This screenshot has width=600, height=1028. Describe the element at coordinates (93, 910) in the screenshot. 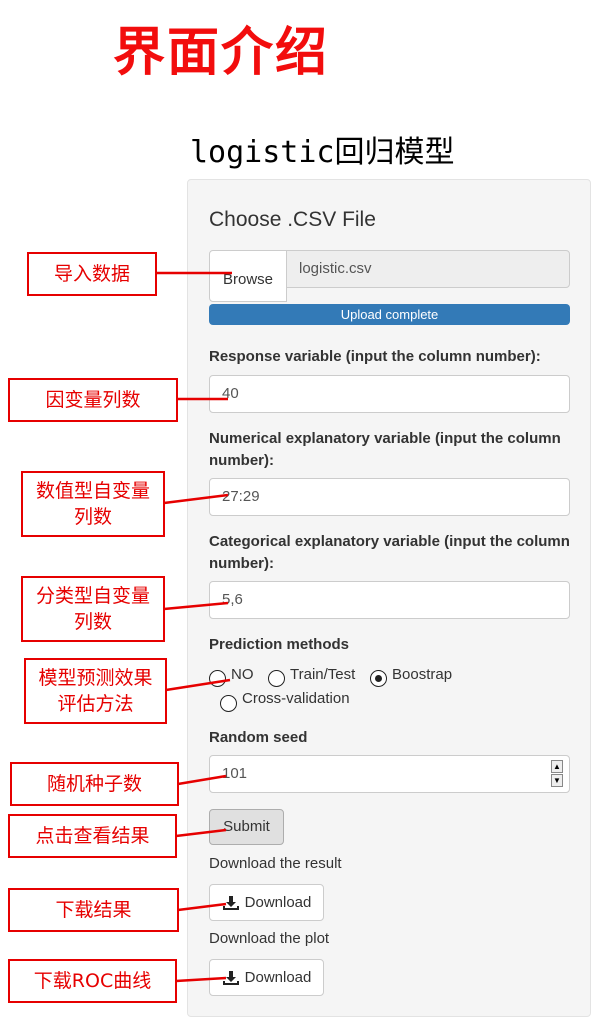

I see `annotation-download-results: 下载结果` at that location.